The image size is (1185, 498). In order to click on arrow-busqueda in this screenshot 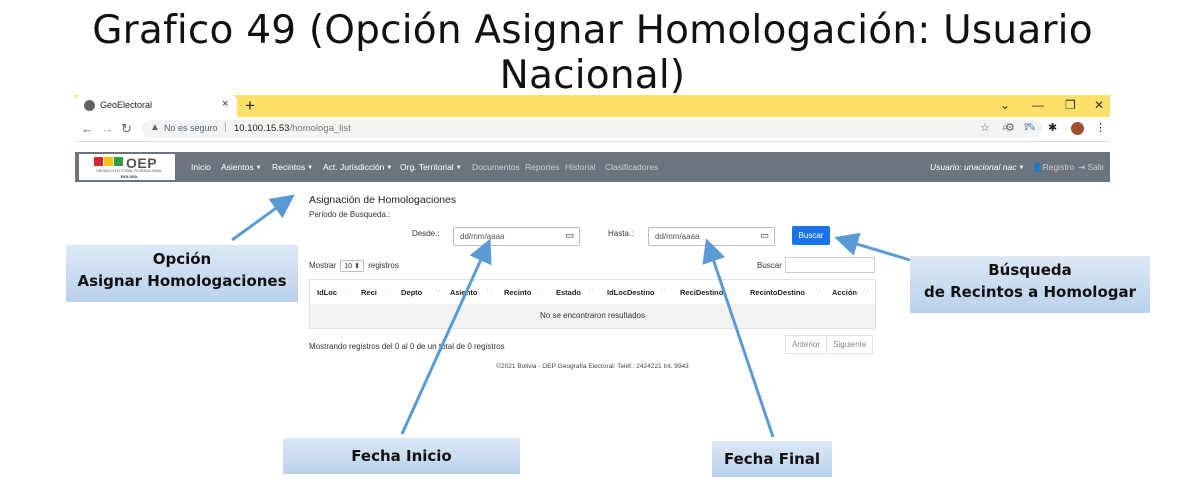, I will do `click(872, 247)`.